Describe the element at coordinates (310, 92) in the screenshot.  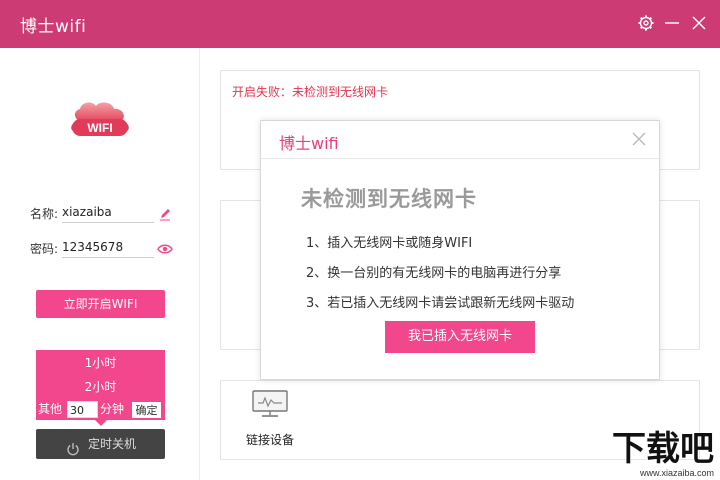
I see `status-message: 开启失败：未检测到无线网卡` at that location.